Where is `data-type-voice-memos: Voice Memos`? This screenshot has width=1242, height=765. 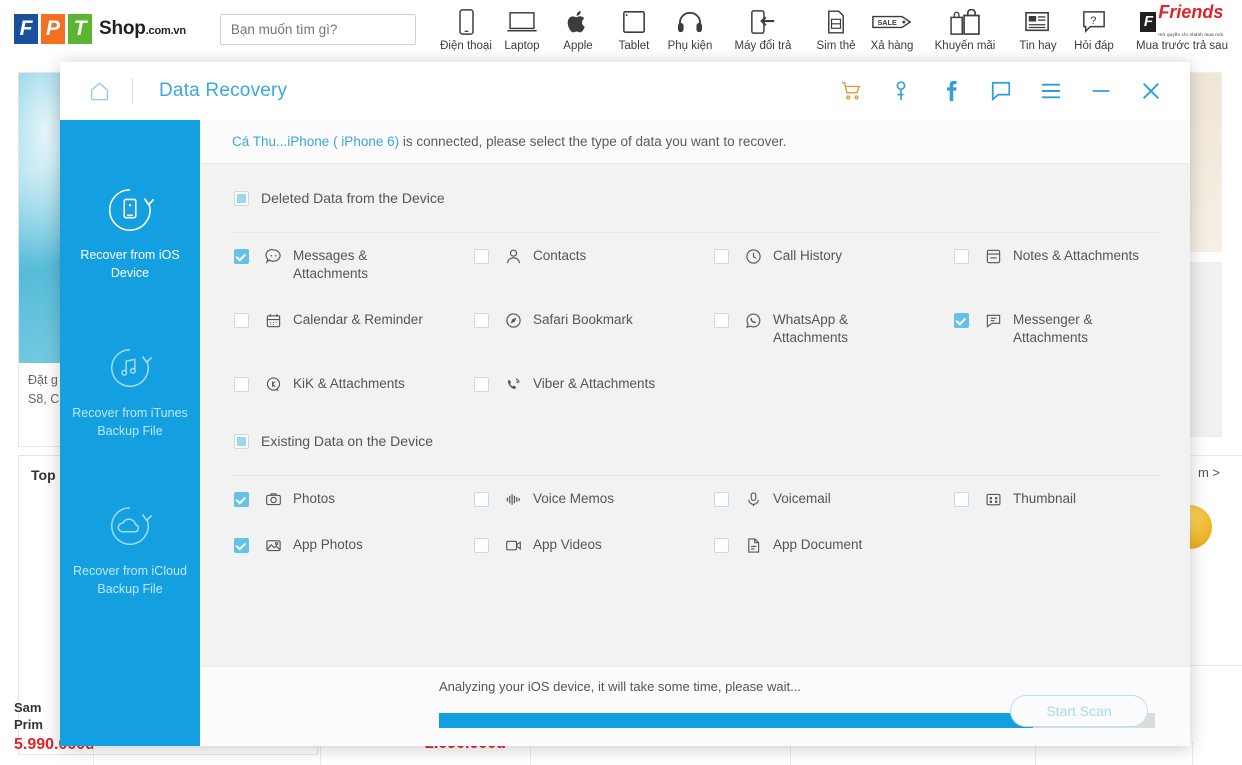 data-type-voice-memos: Voice Memos is located at coordinates (594, 499).